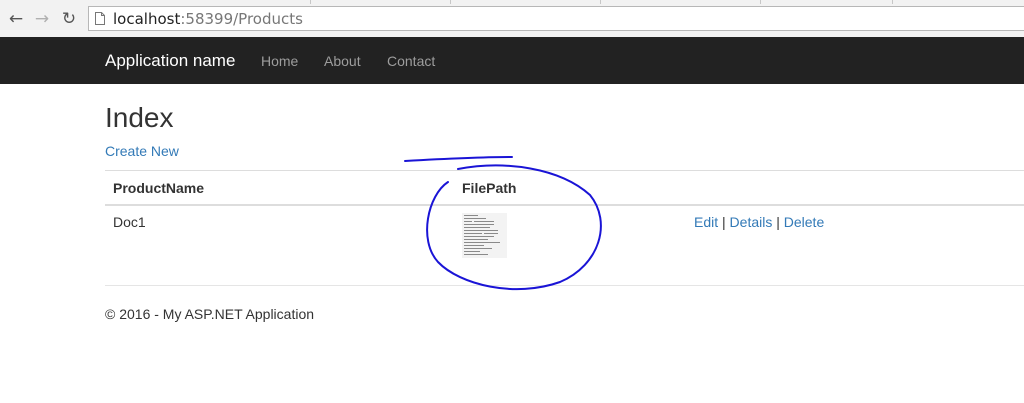 This screenshot has height=403, width=1024. Describe the element at coordinates (751, 222) in the screenshot. I see `details-link: Details` at that location.